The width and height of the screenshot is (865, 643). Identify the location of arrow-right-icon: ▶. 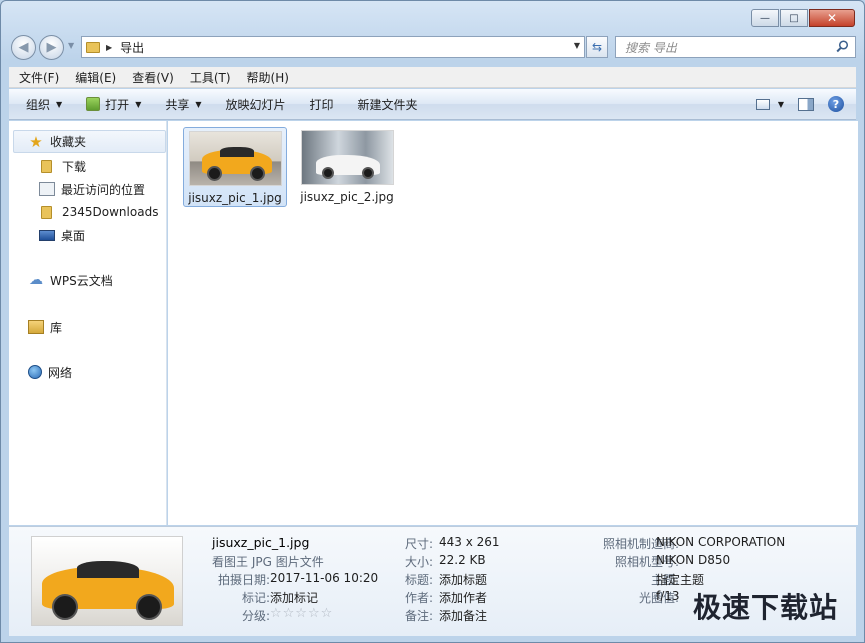
(51, 47).